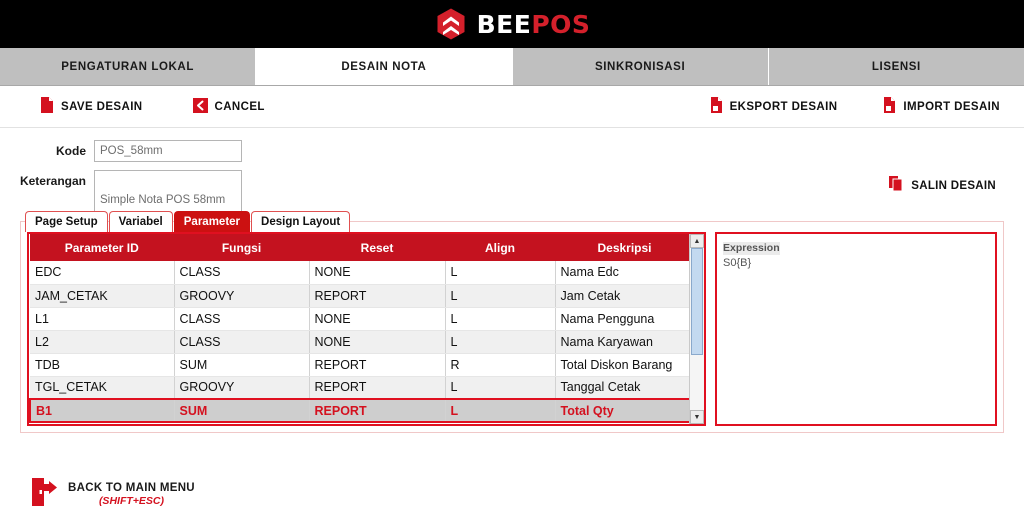 This screenshot has height=524, width=1024. I want to click on cell-parameter-id: L2, so click(102, 342).